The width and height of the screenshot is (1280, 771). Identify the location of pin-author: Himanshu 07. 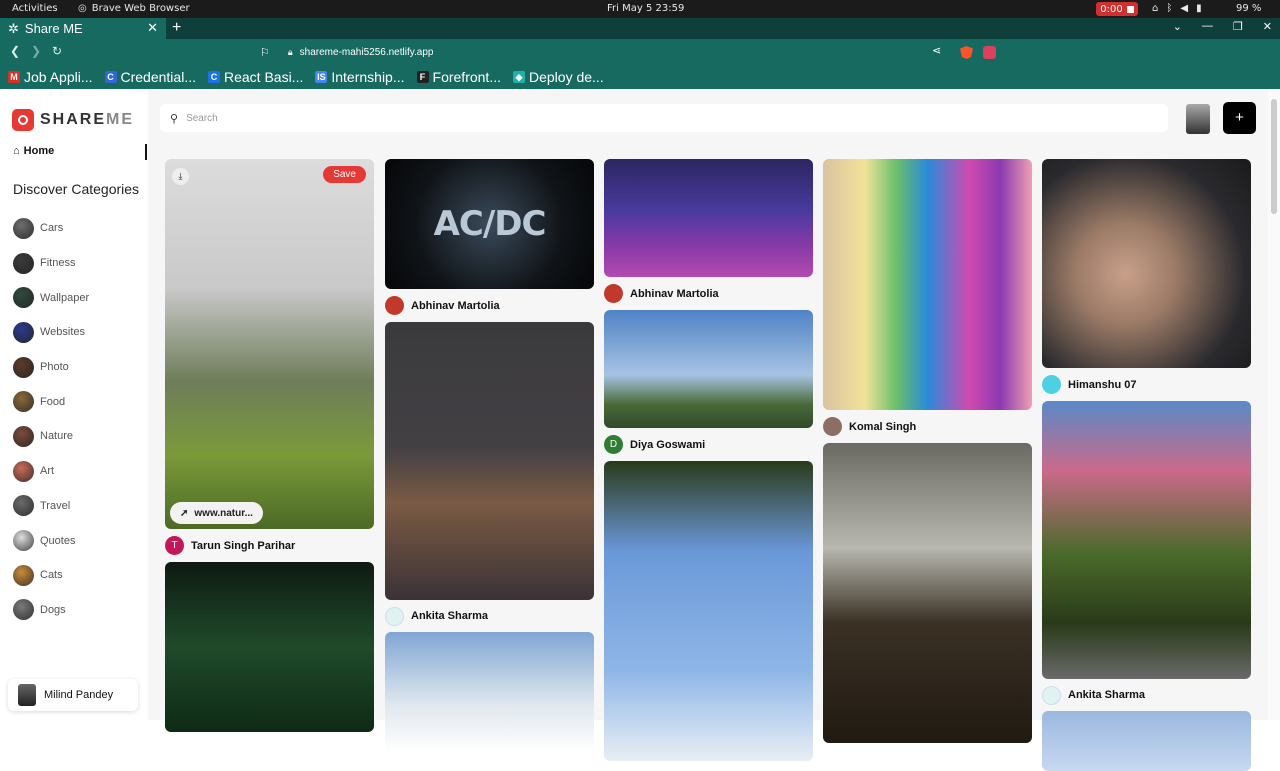
(1146, 384).